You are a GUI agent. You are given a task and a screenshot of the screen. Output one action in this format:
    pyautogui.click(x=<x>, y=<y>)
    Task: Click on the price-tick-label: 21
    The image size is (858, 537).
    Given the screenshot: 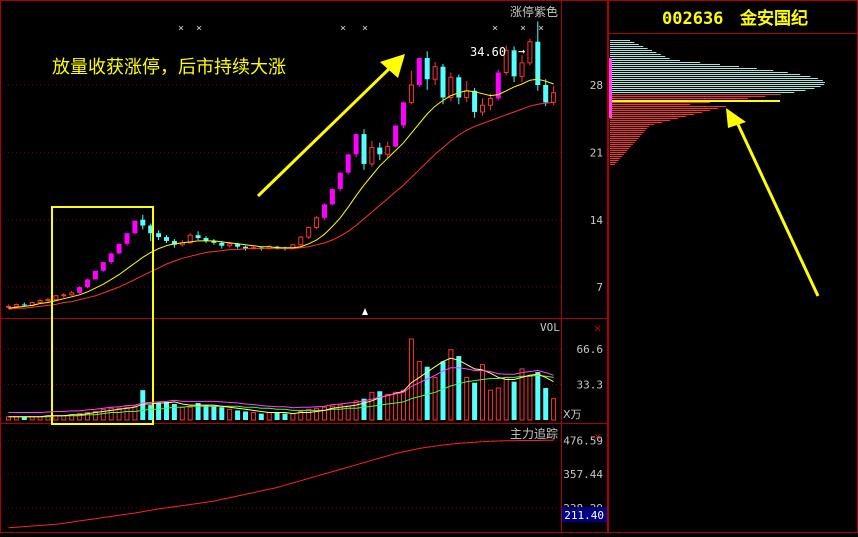 What is the action you would take?
    pyautogui.click(x=596, y=152)
    